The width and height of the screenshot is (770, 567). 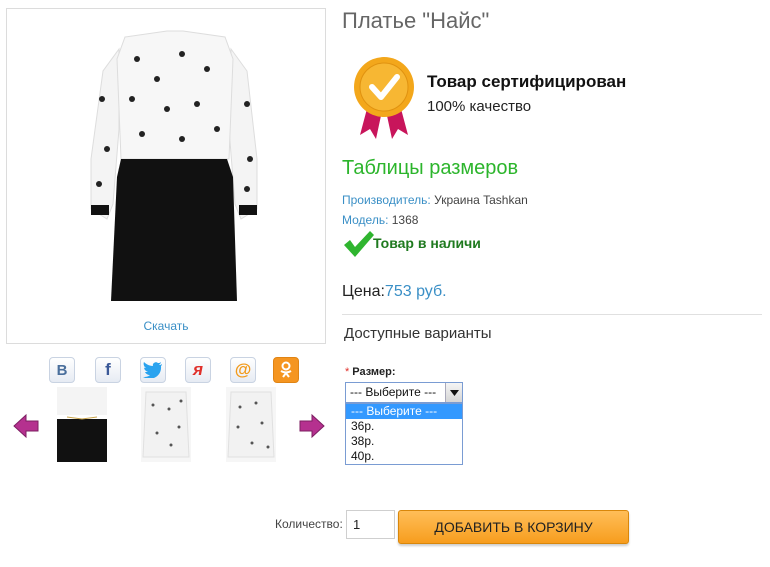 I want to click on odnoklassniki-icon, so click(x=286, y=369).